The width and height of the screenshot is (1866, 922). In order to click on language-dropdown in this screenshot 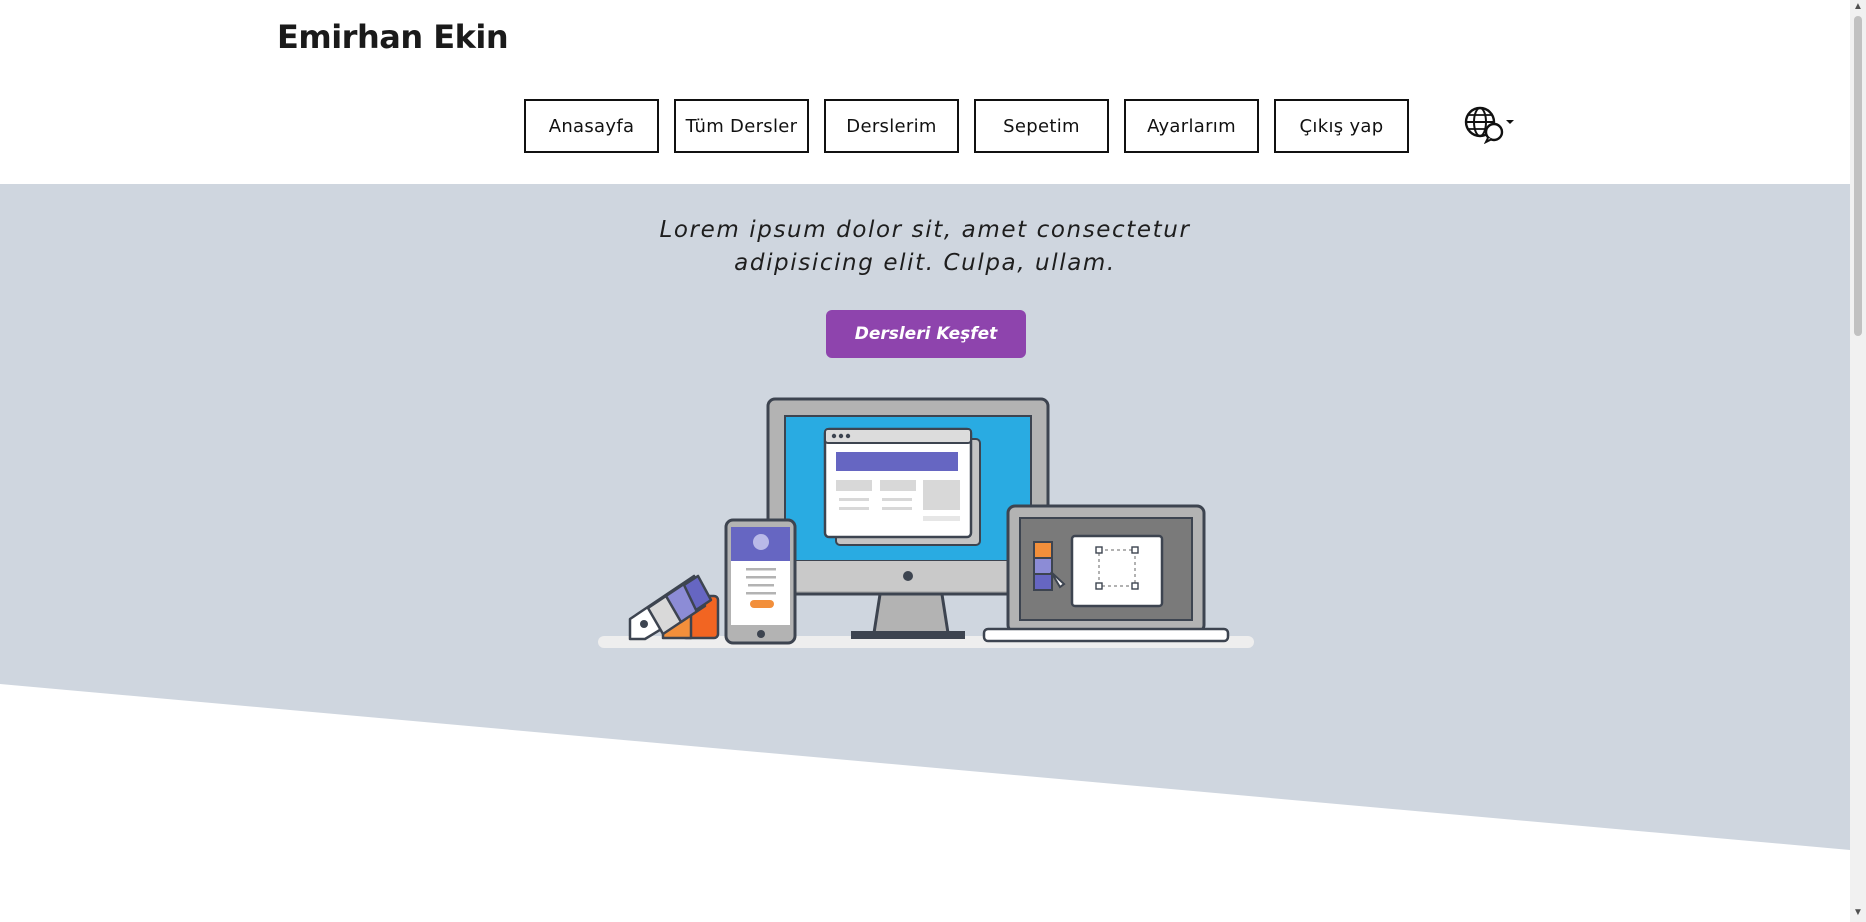, I will do `click(1492, 124)`.